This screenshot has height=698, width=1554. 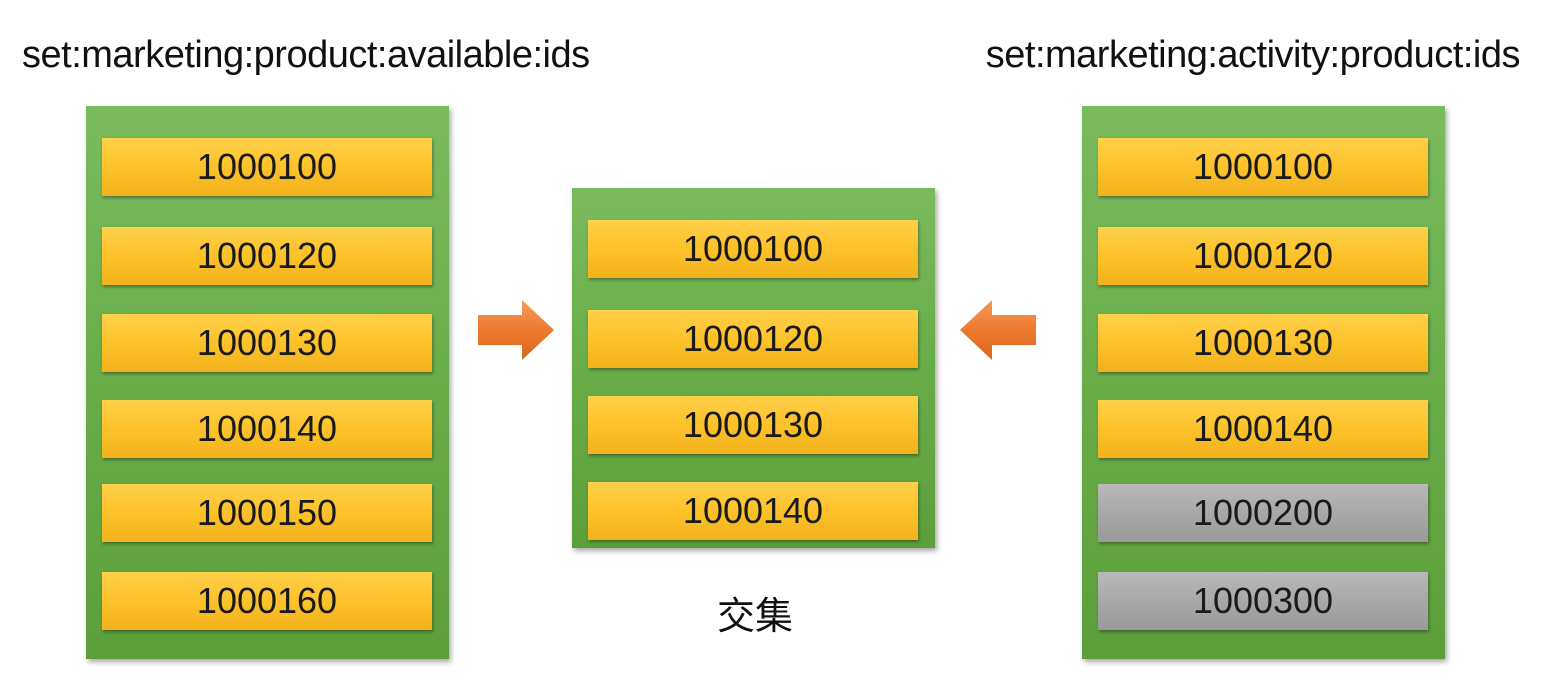 I want to click on arrow-left-icon, so click(x=998, y=330).